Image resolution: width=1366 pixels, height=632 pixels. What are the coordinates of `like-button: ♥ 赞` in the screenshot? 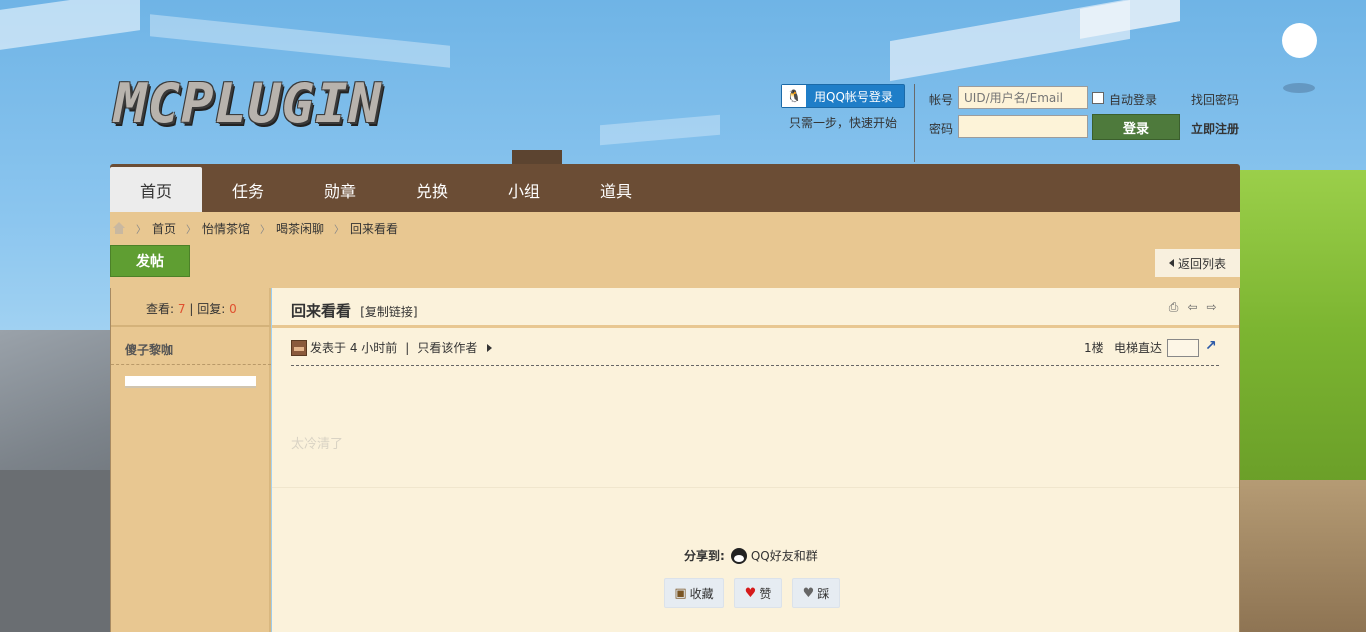 It's located at (758, 593).